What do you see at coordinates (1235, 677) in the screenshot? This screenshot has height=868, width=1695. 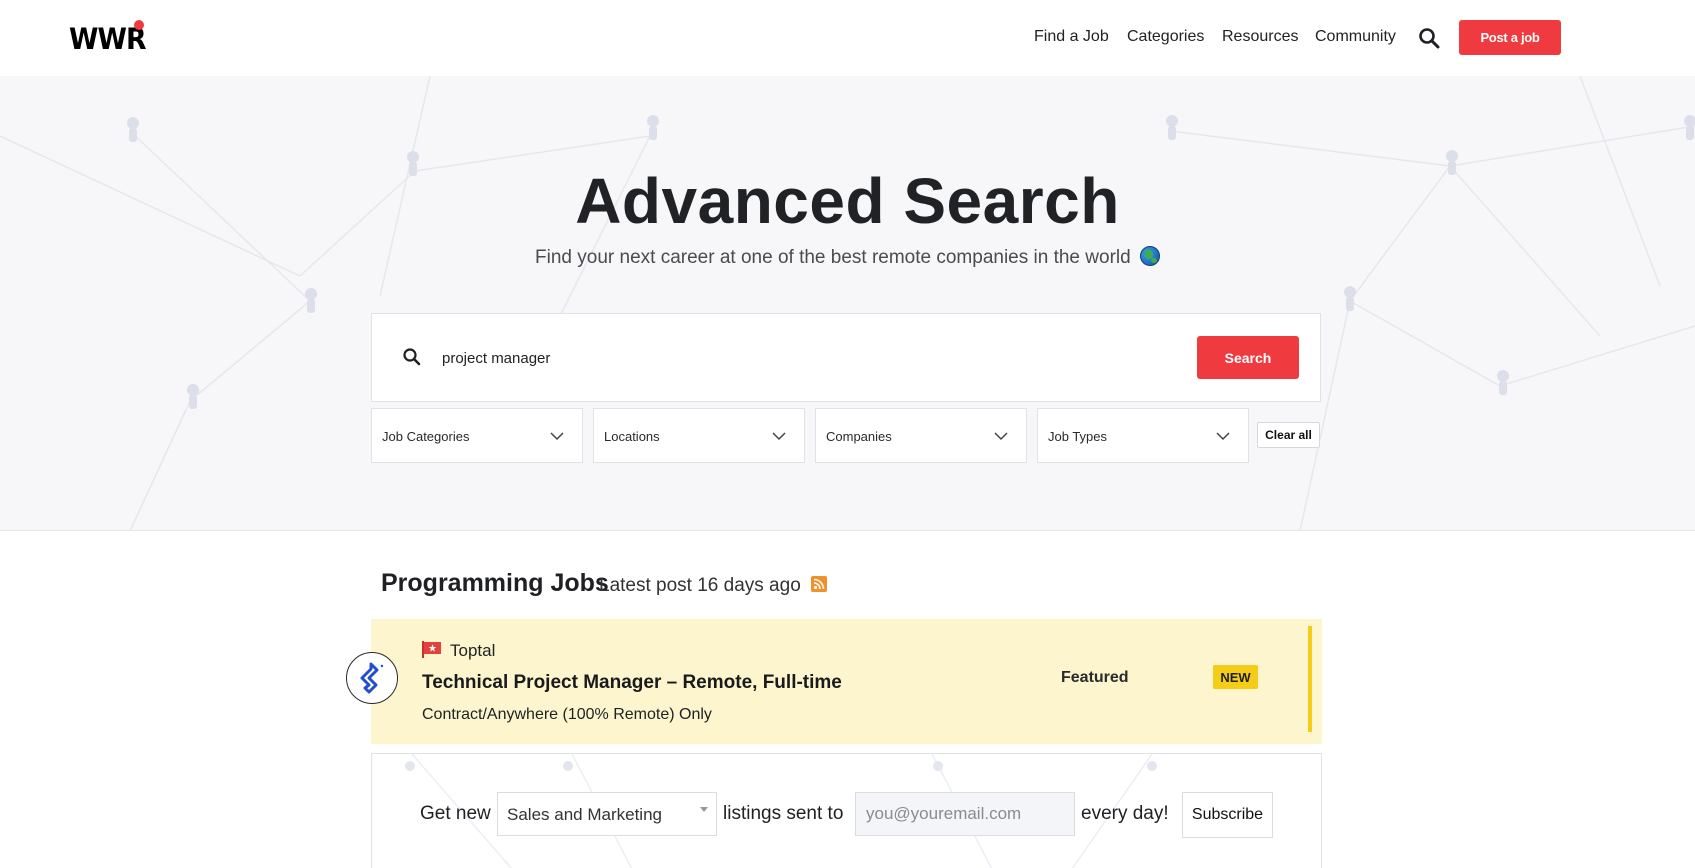 I see `new-badge: NEW` at bounding box center [1235, 677].